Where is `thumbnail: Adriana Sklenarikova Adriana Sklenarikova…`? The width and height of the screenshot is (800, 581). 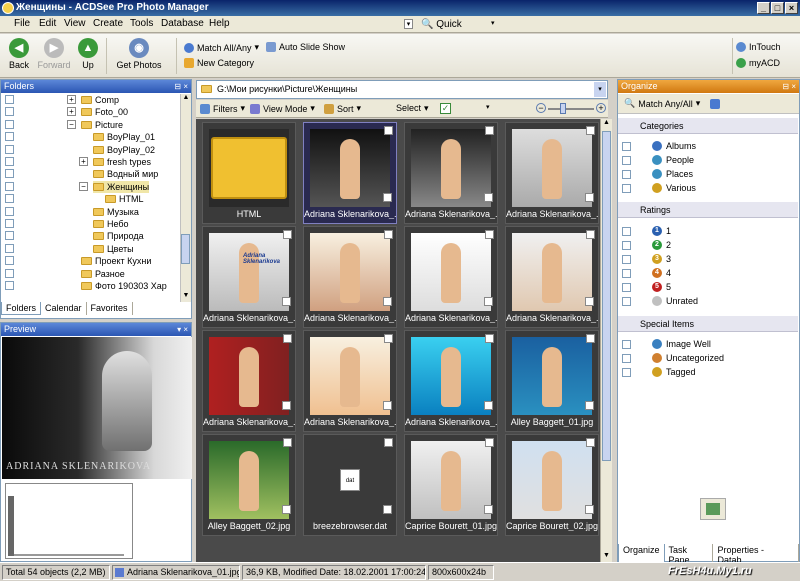 thumbnail: Adriana Sklenarikova Adriana Sklenarikova… is located at coordinates (249, 277).